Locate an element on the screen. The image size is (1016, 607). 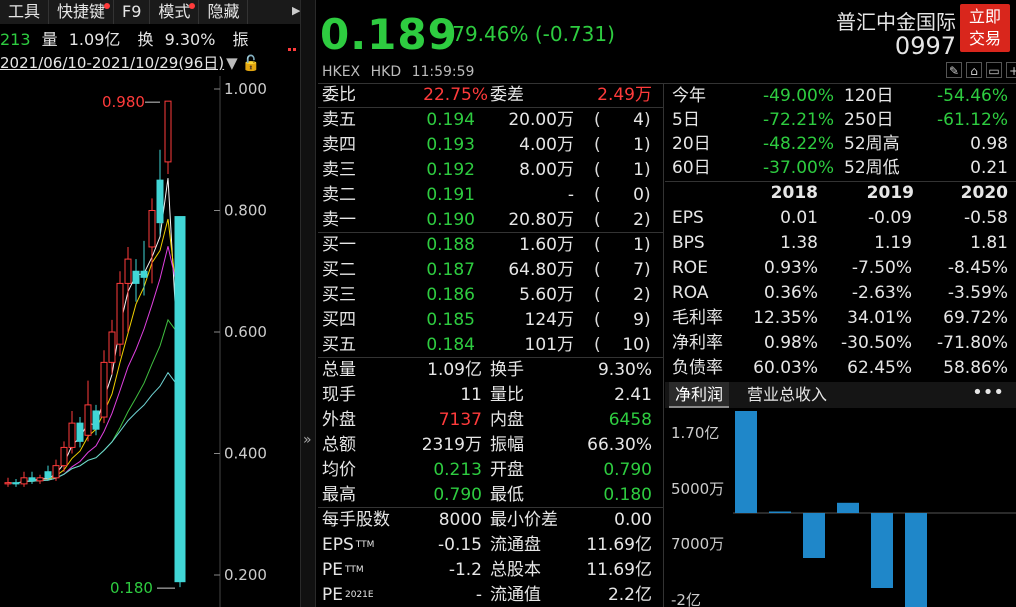
net-profit-bar-chart: 1.70亿 5000万 7000万 -2亿 is located at coordinates (843, 509).